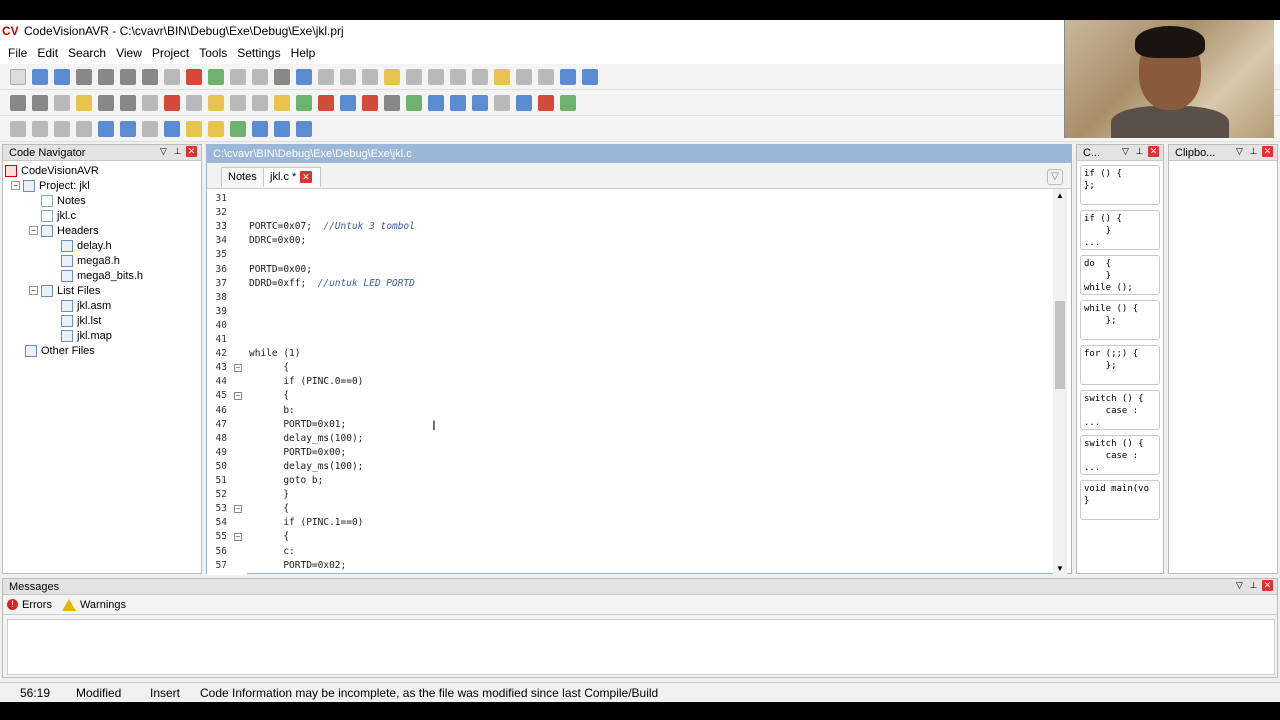  What do you see at coordinates (52, 170) in the screenshot?
I see `tree-root: CodeVisionAVR` at bounding box center [52, 170].